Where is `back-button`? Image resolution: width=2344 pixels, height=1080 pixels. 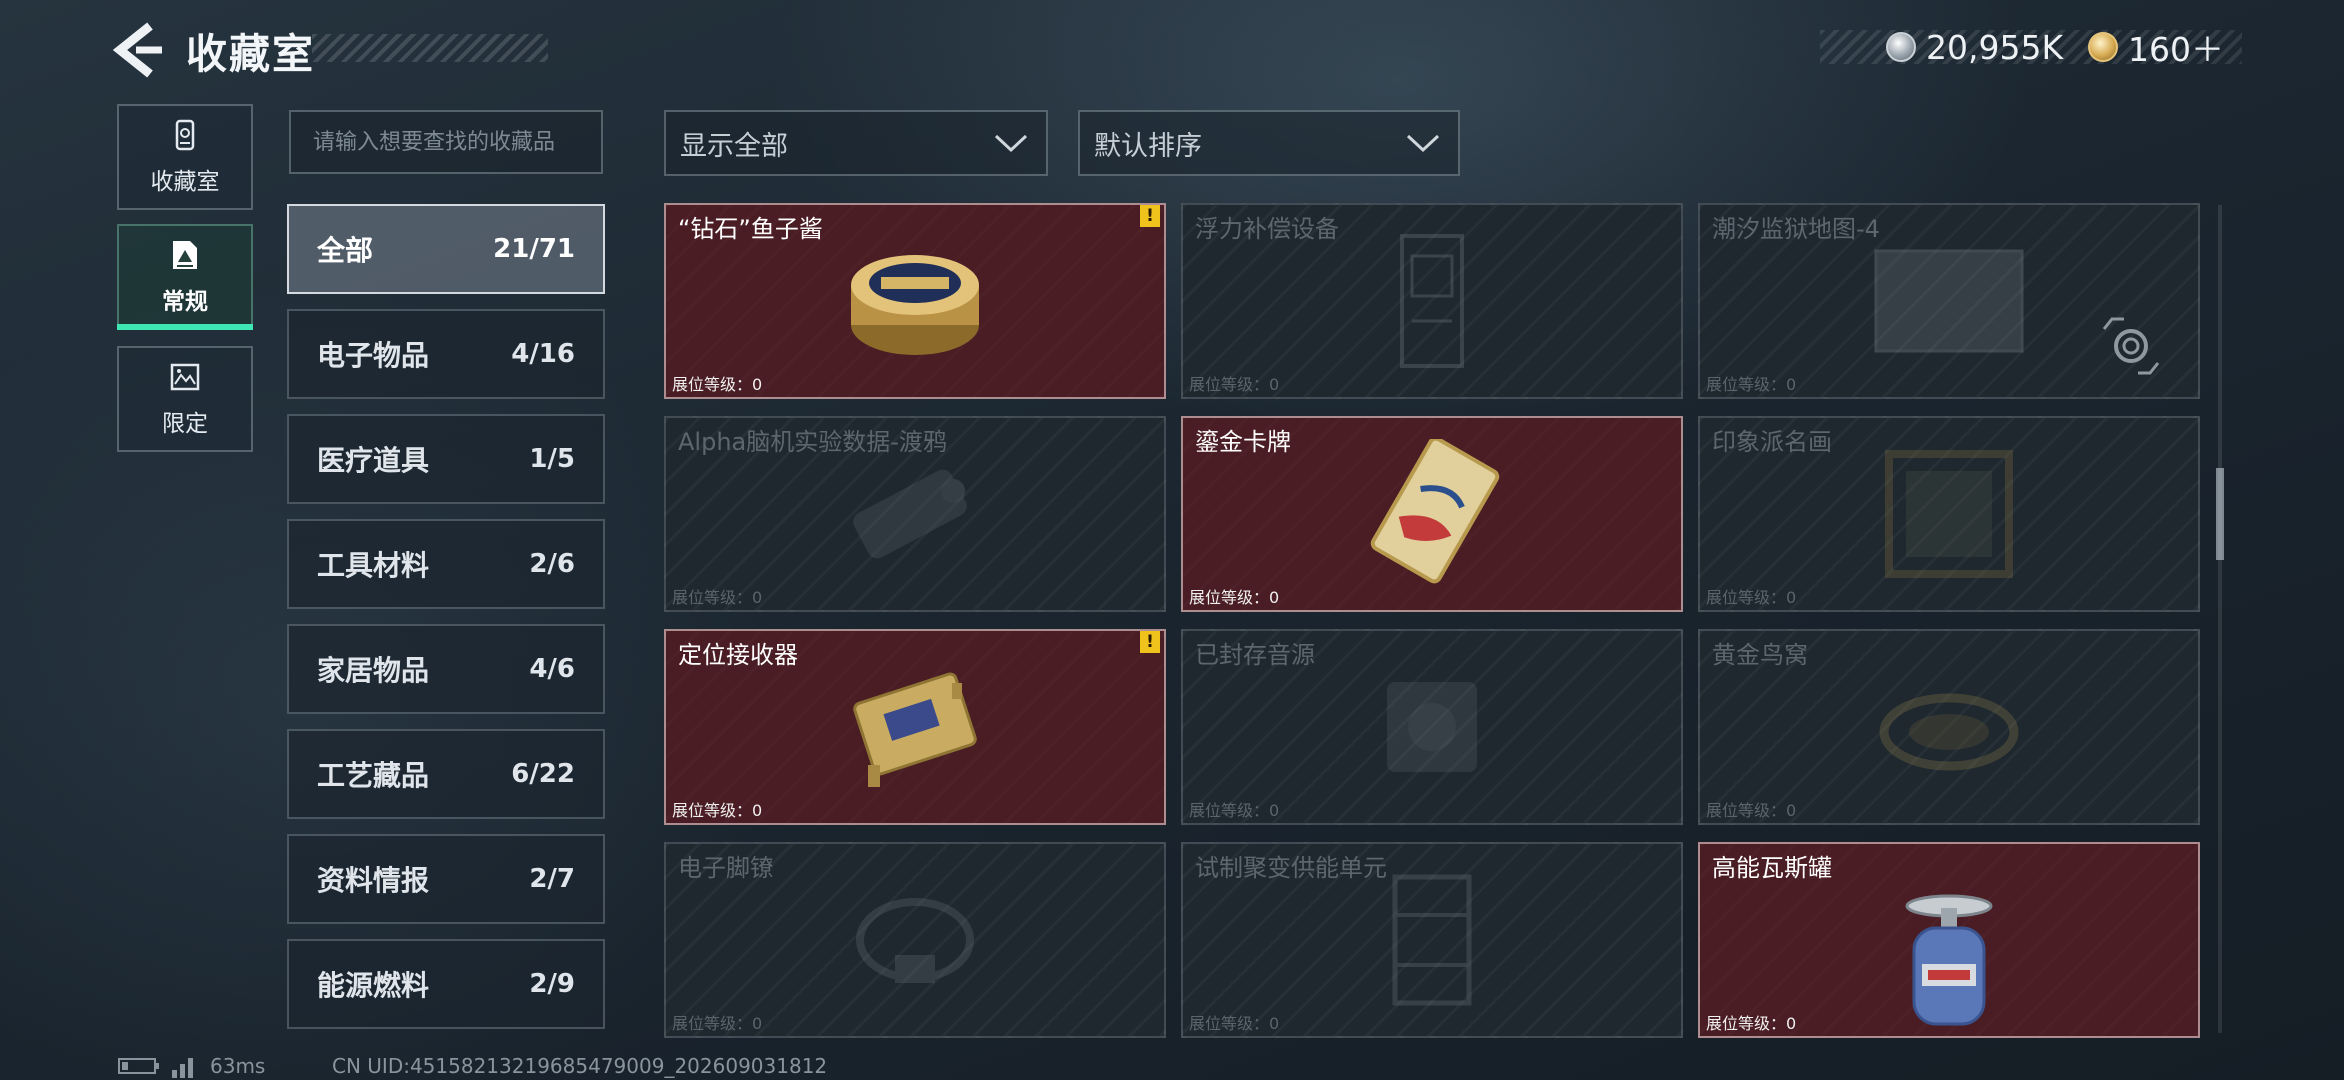 back-button is located at coordinates (140, 50).